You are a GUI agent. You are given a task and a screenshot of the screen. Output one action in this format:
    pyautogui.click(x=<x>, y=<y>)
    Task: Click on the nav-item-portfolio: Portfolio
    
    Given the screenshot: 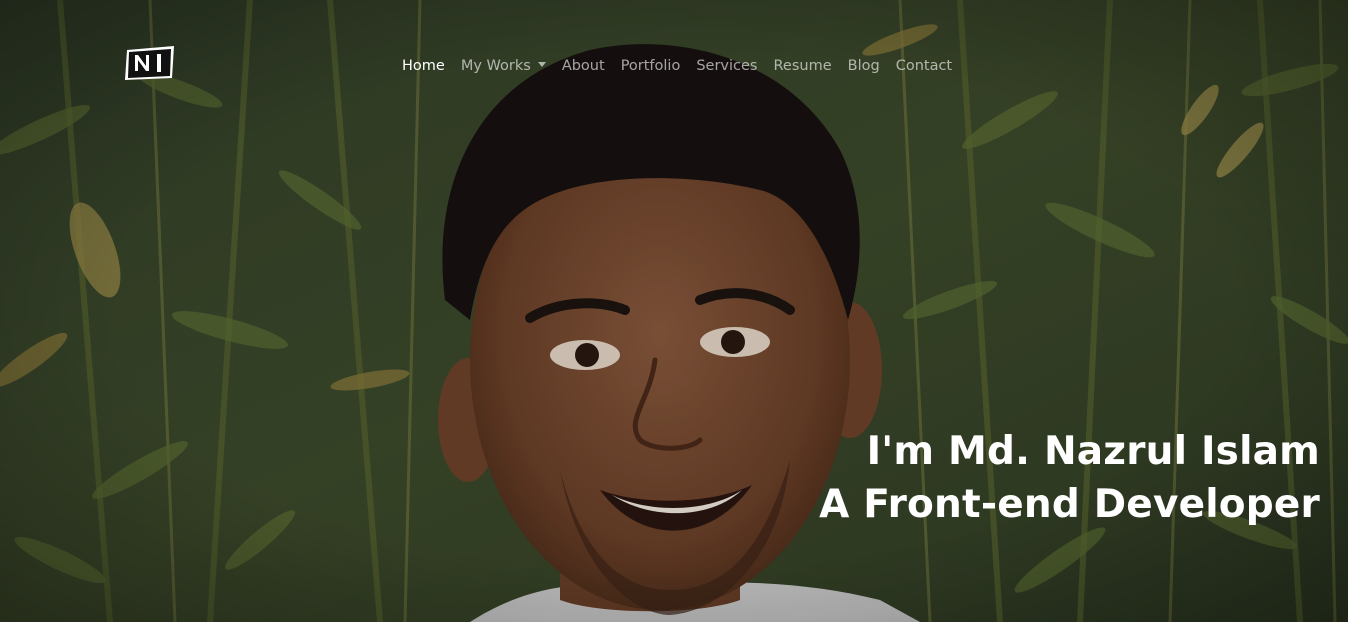 What is the action you would take?
    pyautogui.click(x=651, y=66)
    